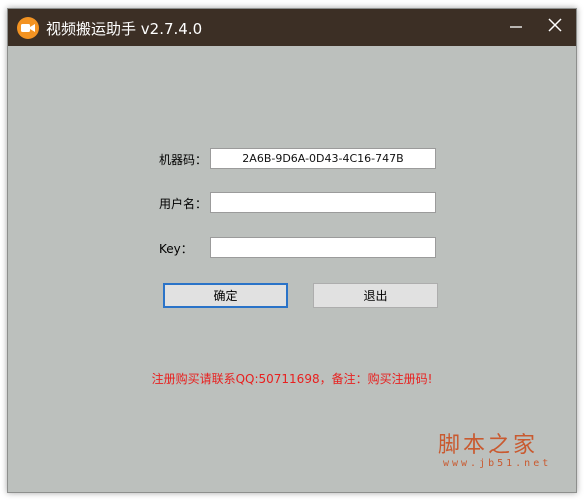  I want to click on key-label: Key：, so click(176, 249).